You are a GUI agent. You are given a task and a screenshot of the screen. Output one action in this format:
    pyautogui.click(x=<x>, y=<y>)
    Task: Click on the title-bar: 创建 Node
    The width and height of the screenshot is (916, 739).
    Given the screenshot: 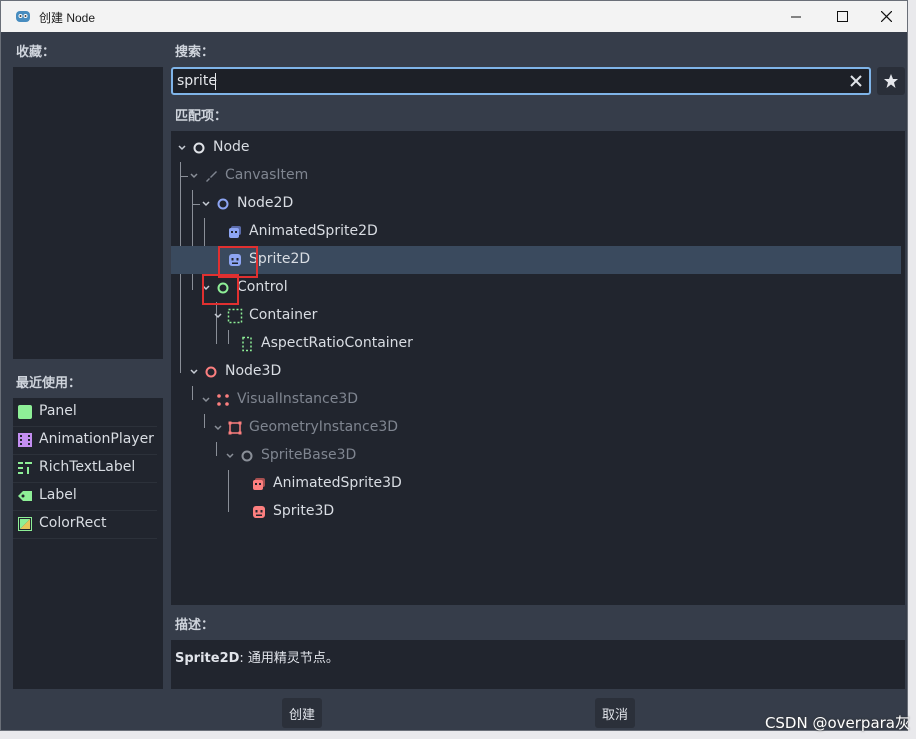 What is the action you would take?
    pyautogui.click(x=454, y=16)
    